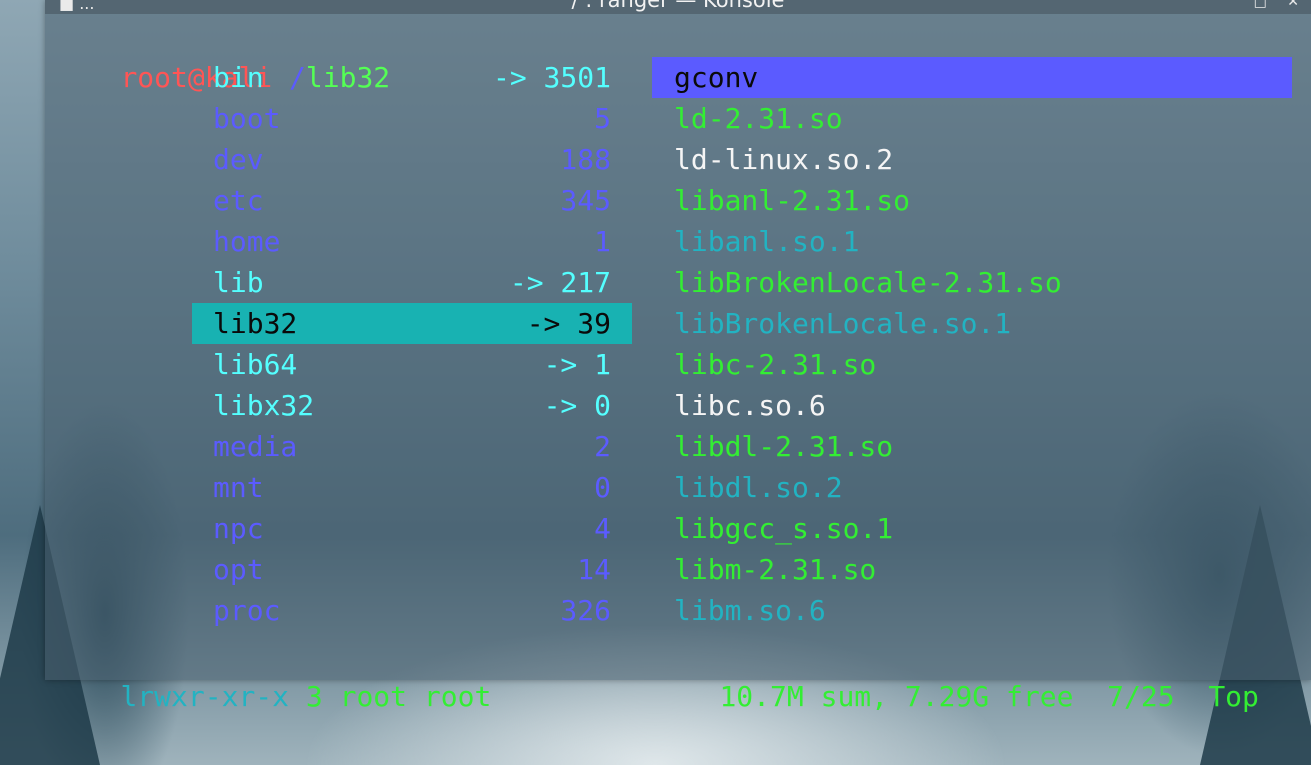 This screenshot has height=765, width=1311. I want to click on entry-info: -> 3501, so click(551, 77).